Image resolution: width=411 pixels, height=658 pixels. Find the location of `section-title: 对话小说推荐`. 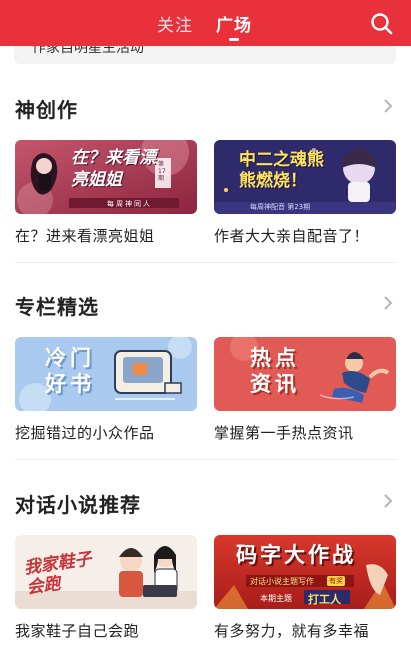

section-title: 对话小说推荐 is located at coordinates (78, 505).